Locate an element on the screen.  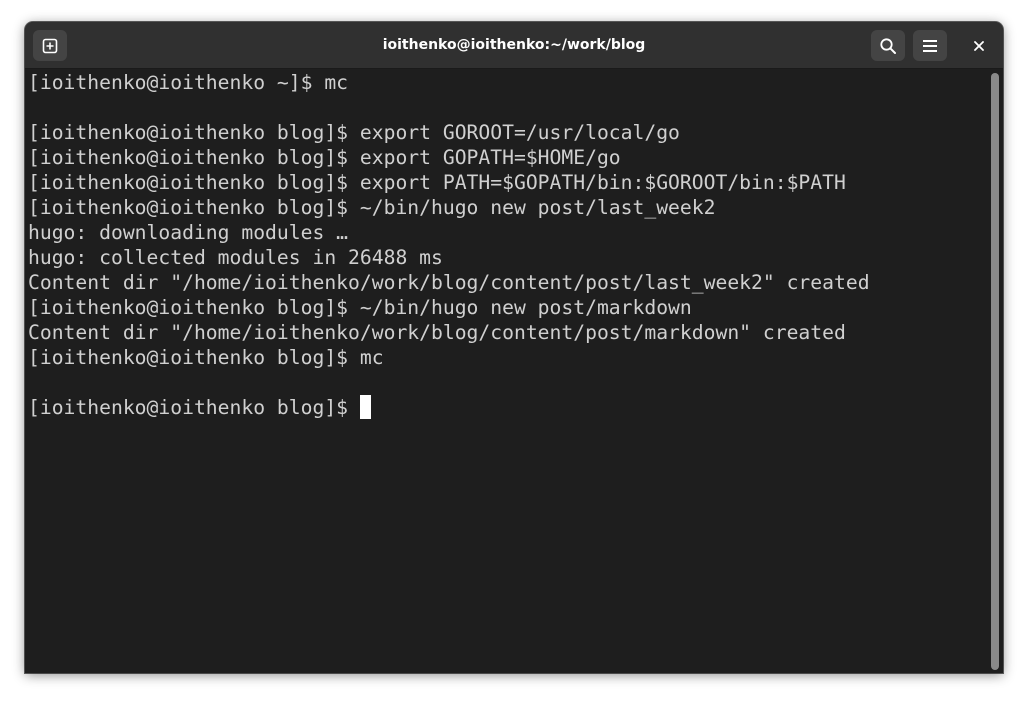
headerbar: ioithenko@ioithenko:~/work/blog is located at coordinates (514, 45).